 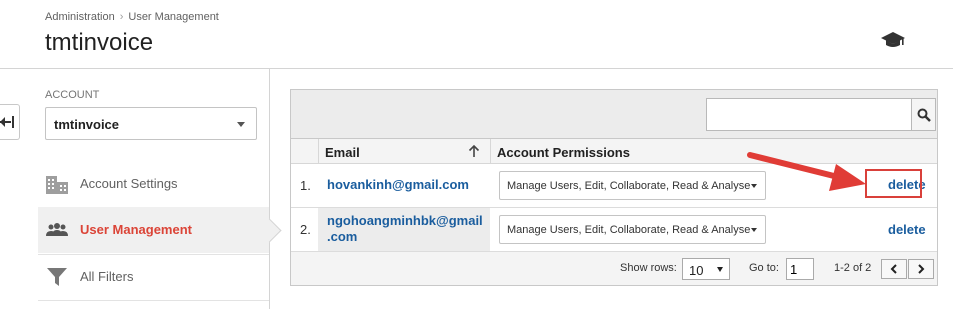 I want to click on search-icon, so click(x=924, y=115).